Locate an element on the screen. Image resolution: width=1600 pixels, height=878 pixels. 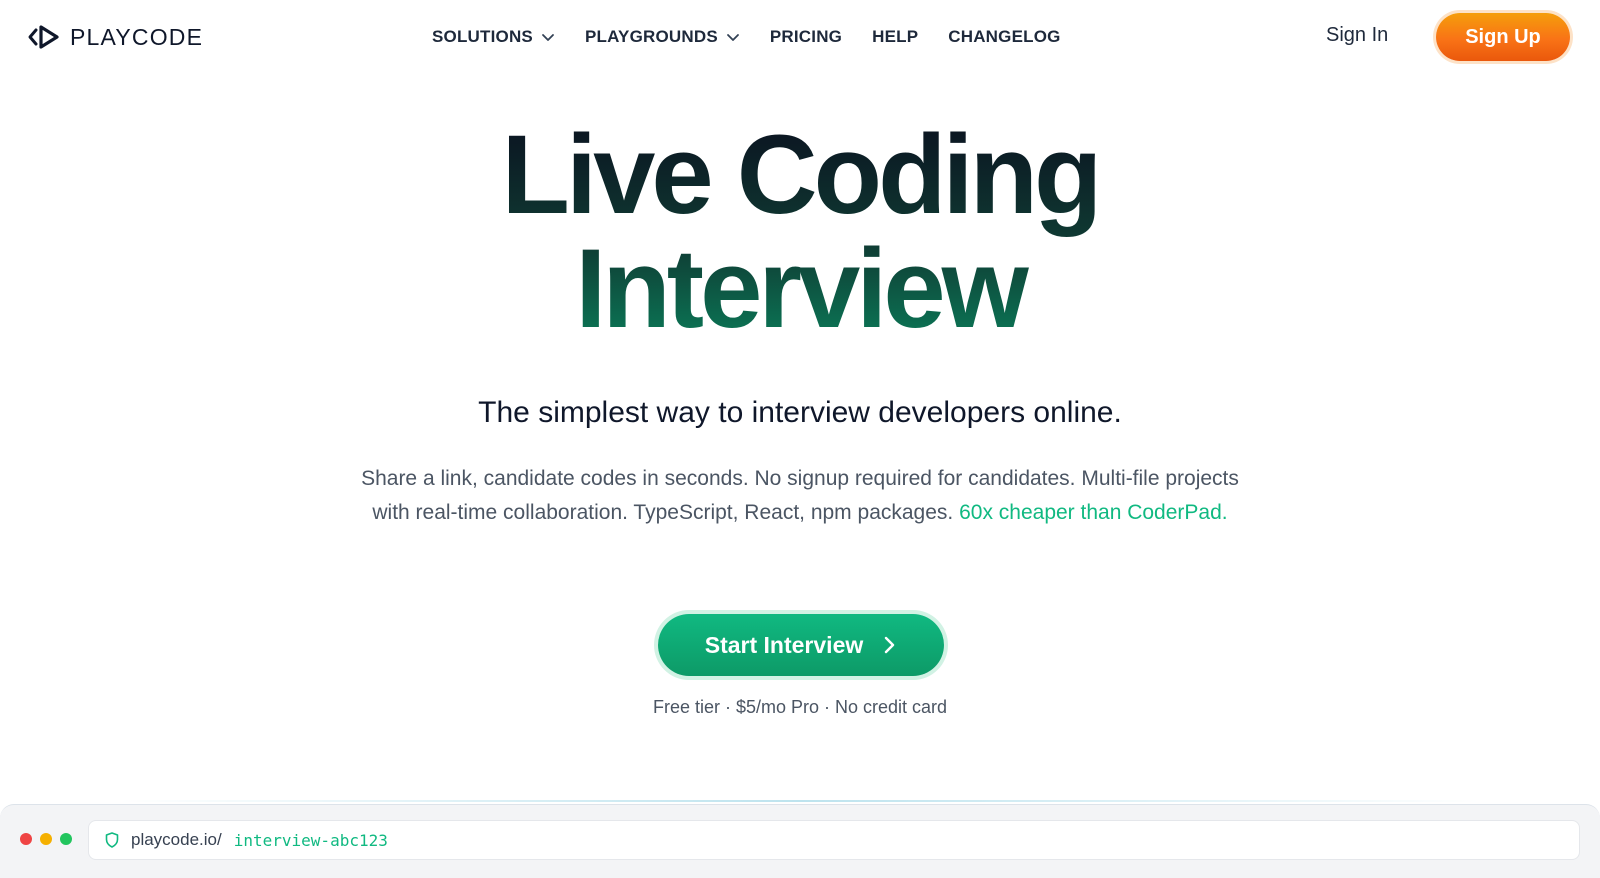
nav-item-label: PRICING is located at coordinates (806, 36).